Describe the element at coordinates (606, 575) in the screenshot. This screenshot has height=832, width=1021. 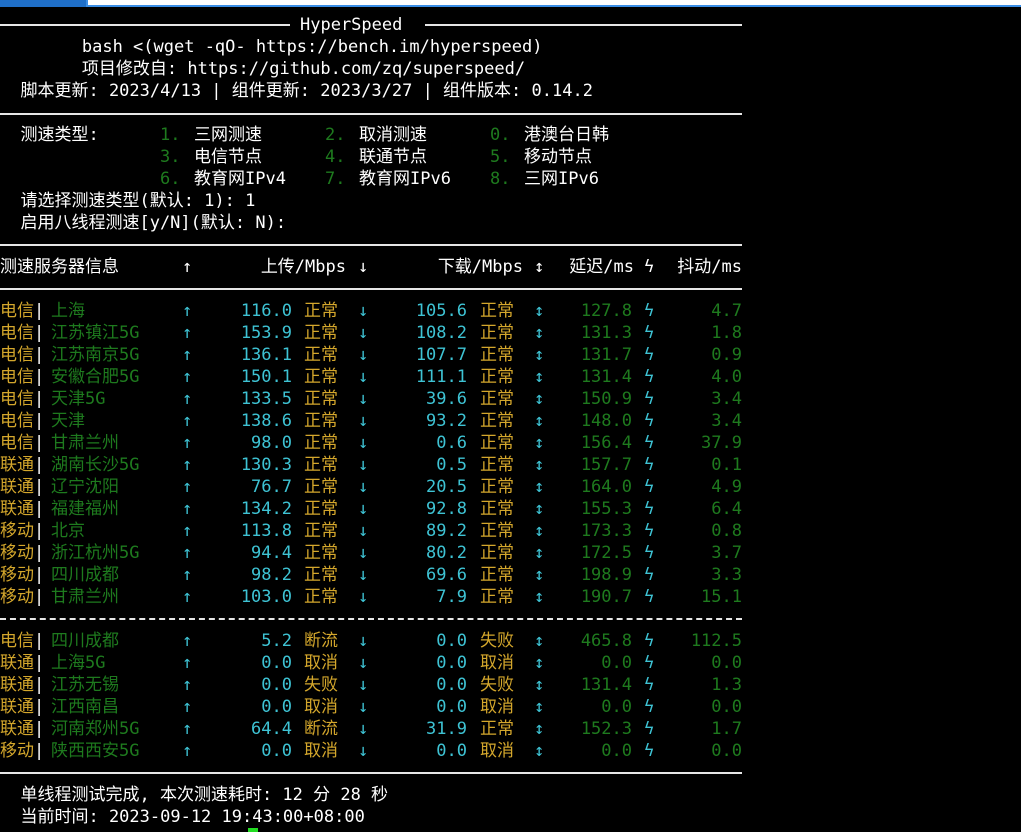
I see `latency-value: 198.9` at that location.